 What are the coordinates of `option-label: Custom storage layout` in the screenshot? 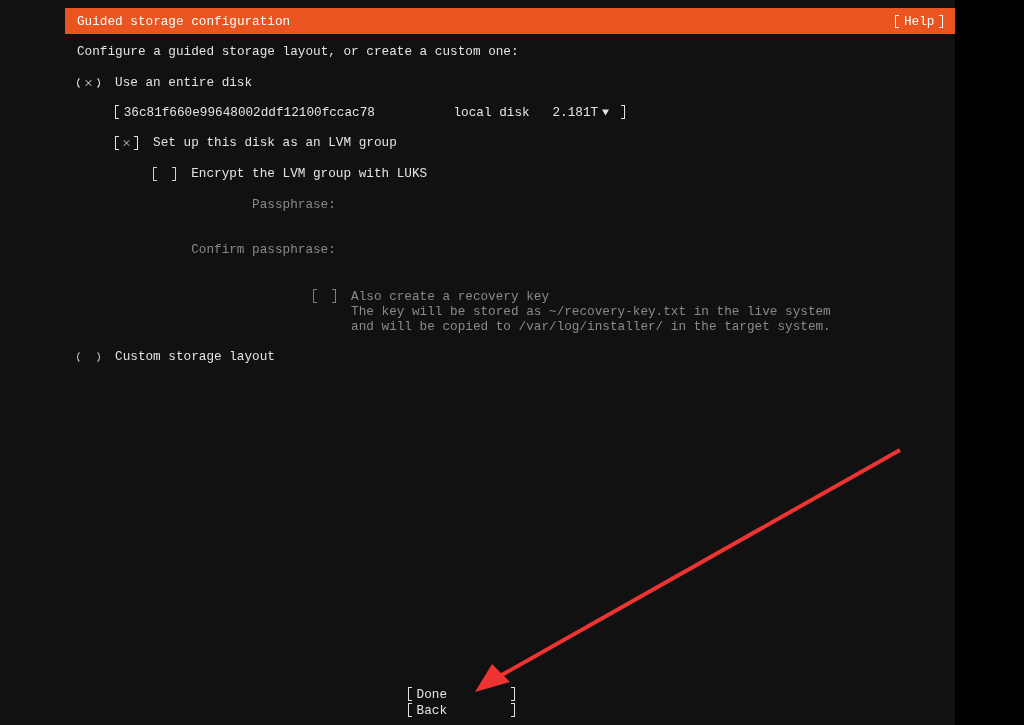 It's located at (195, 356).